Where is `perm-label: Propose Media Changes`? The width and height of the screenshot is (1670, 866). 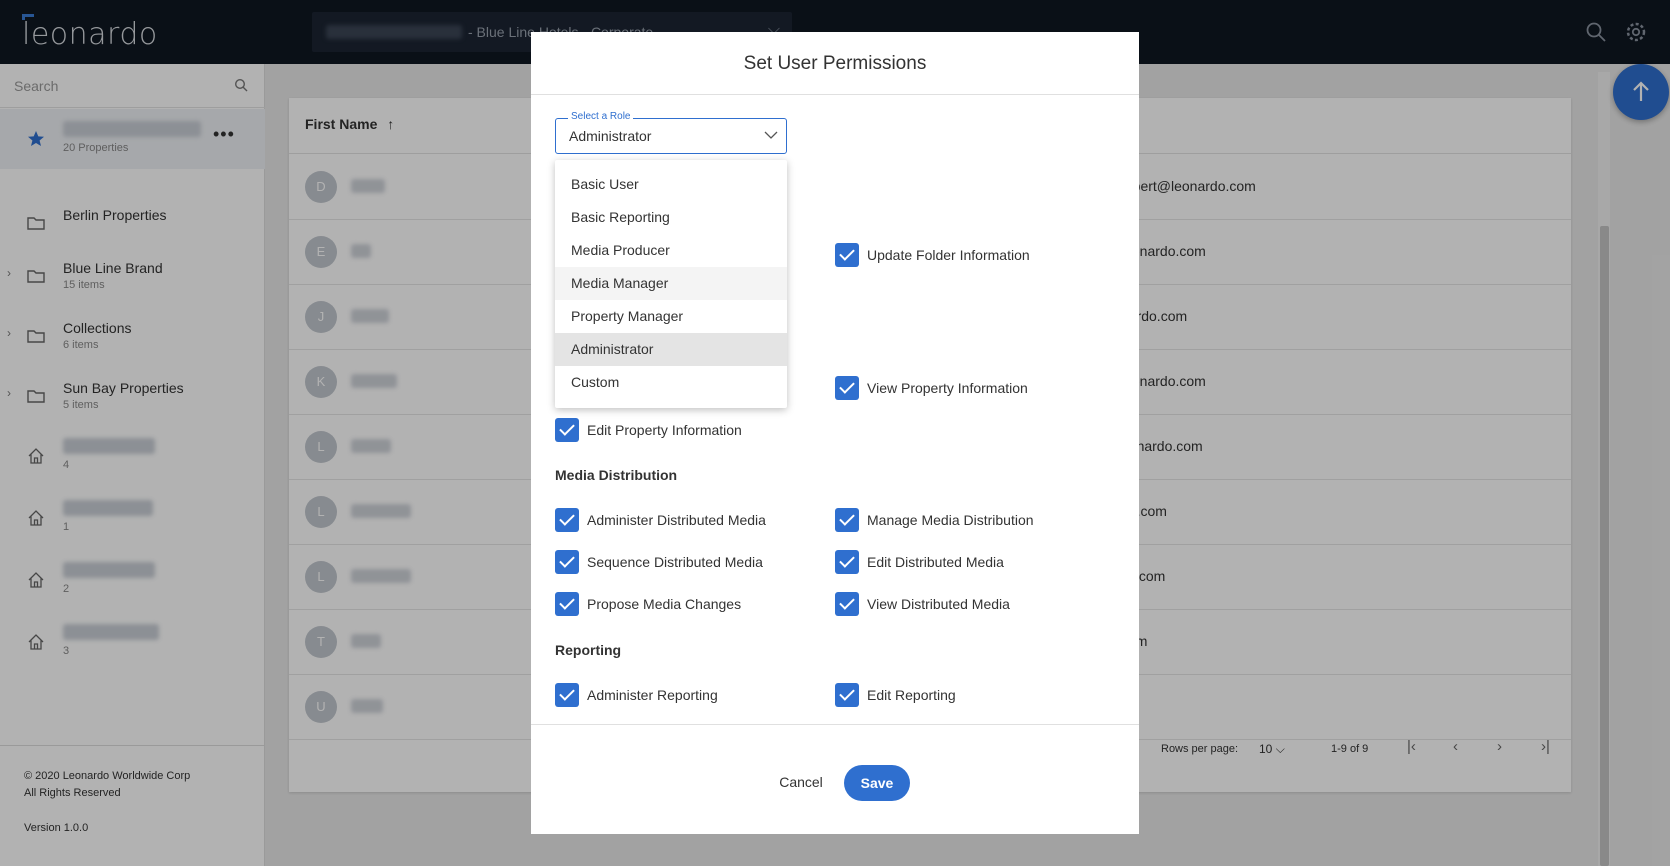
perm-label: Propose Media Changes is located at coordinates (664, 604).